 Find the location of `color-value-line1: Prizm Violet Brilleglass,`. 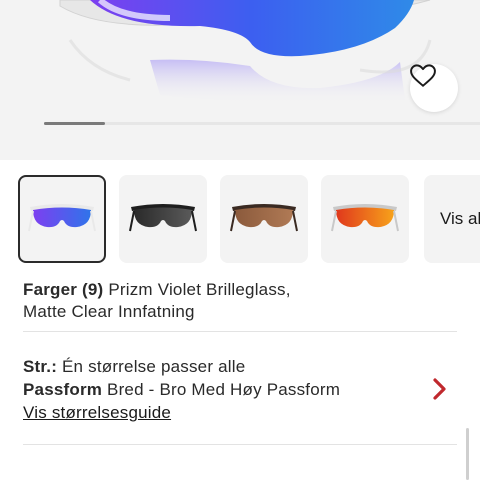

color-value-line1: Prizm Violet Brilleglass, is located at coordinates (199, 289).